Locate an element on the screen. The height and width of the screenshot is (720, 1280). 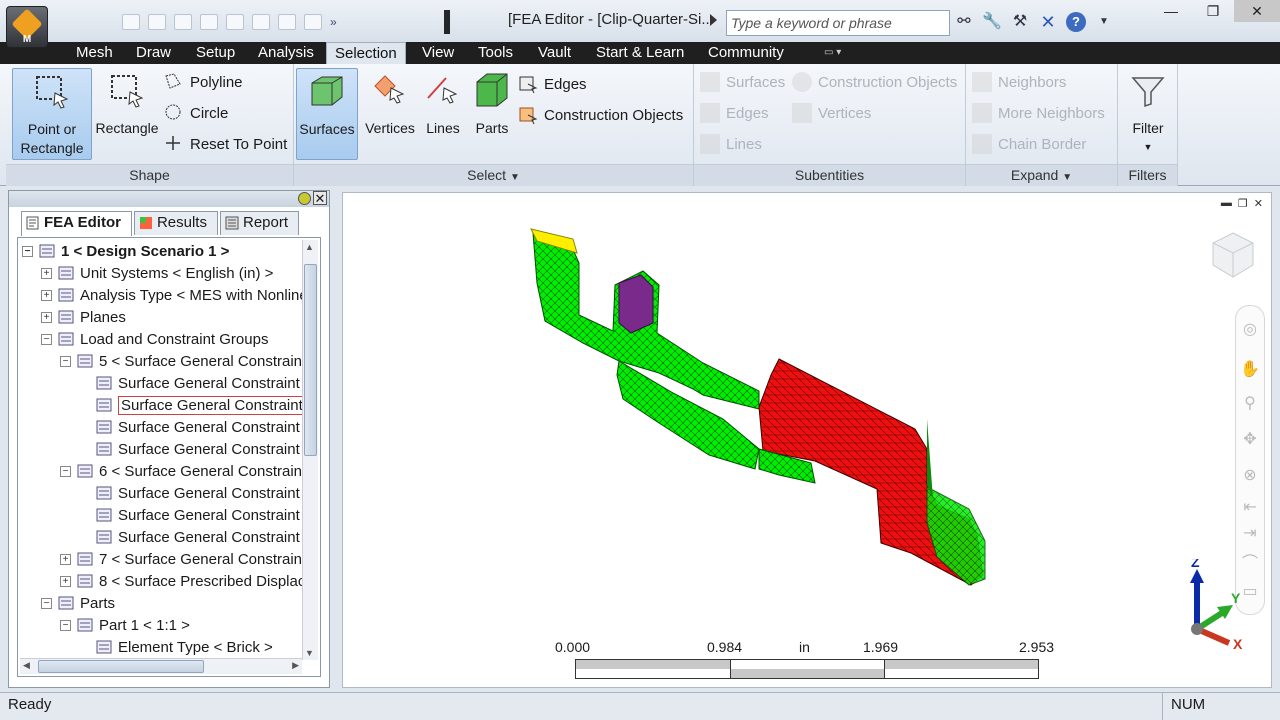
subentities-edges-button: Edges is located at coordinates (734, 113).